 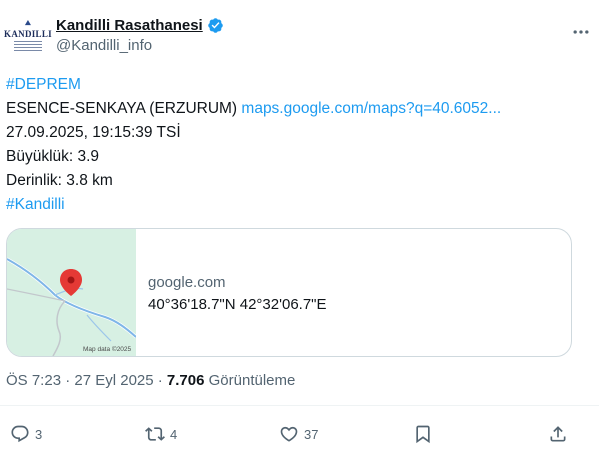 I want to click on location-text: ESENCE-SENKAYA (ERZURUM), so click(x=122, y=108).